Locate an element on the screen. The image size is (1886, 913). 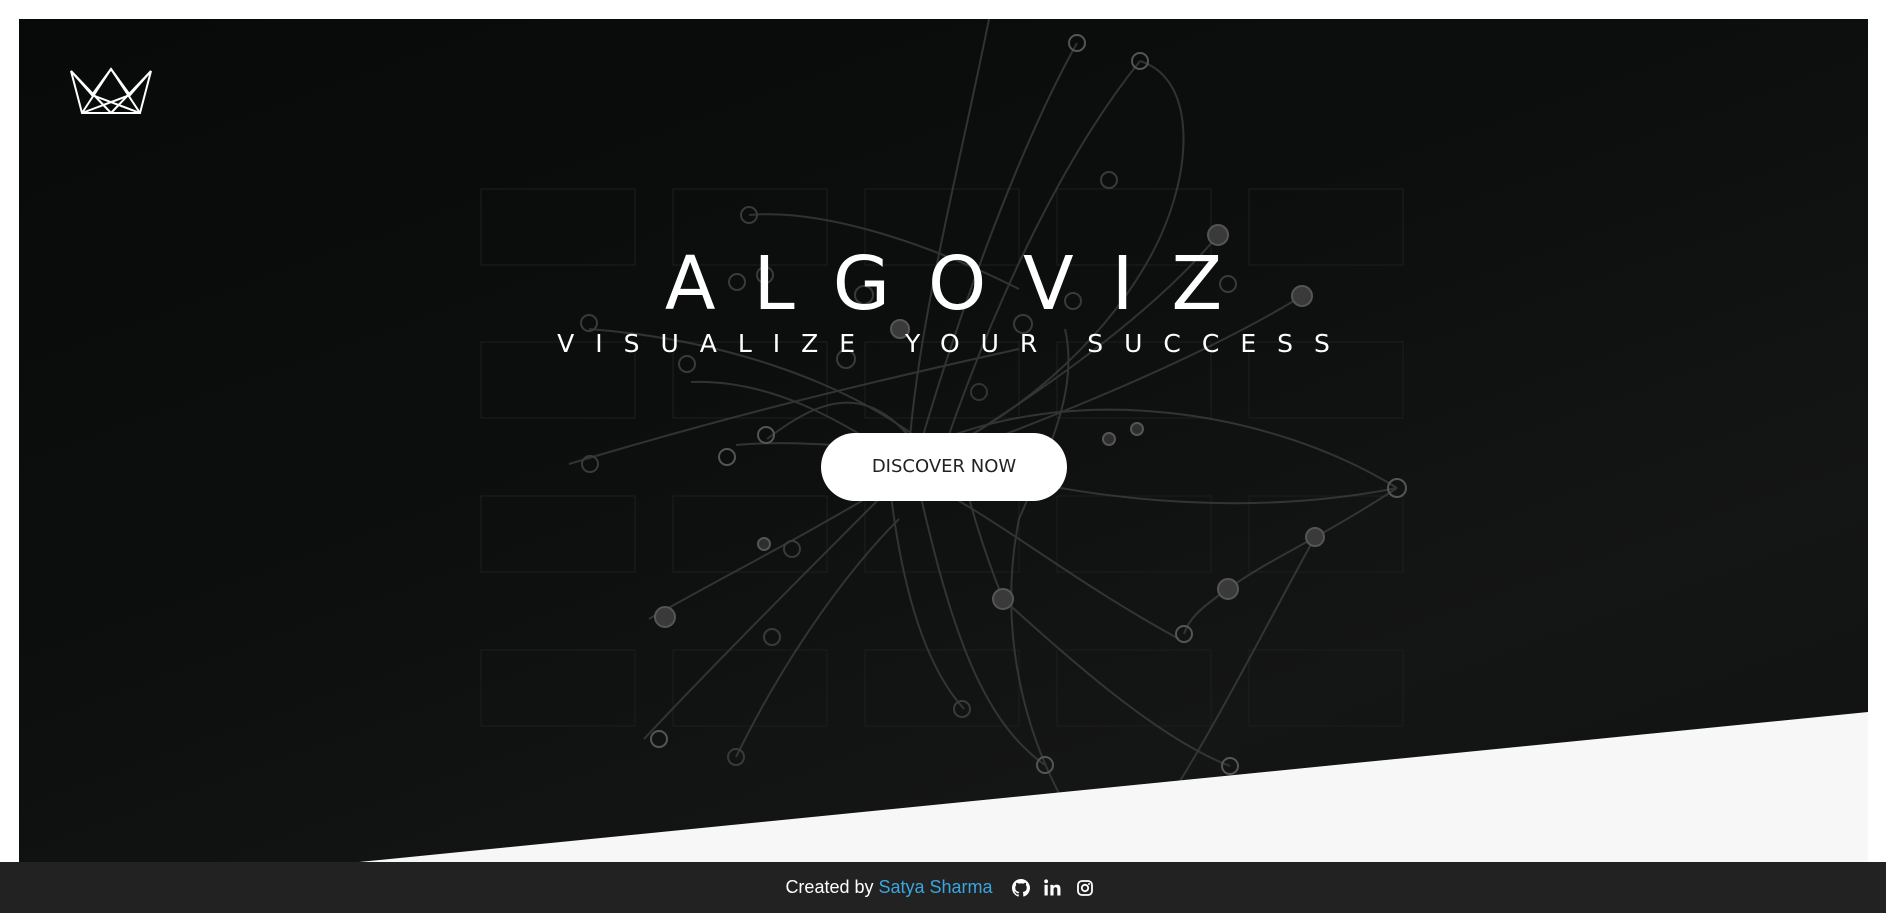
github-icon is located at coordinates (1021, 888).